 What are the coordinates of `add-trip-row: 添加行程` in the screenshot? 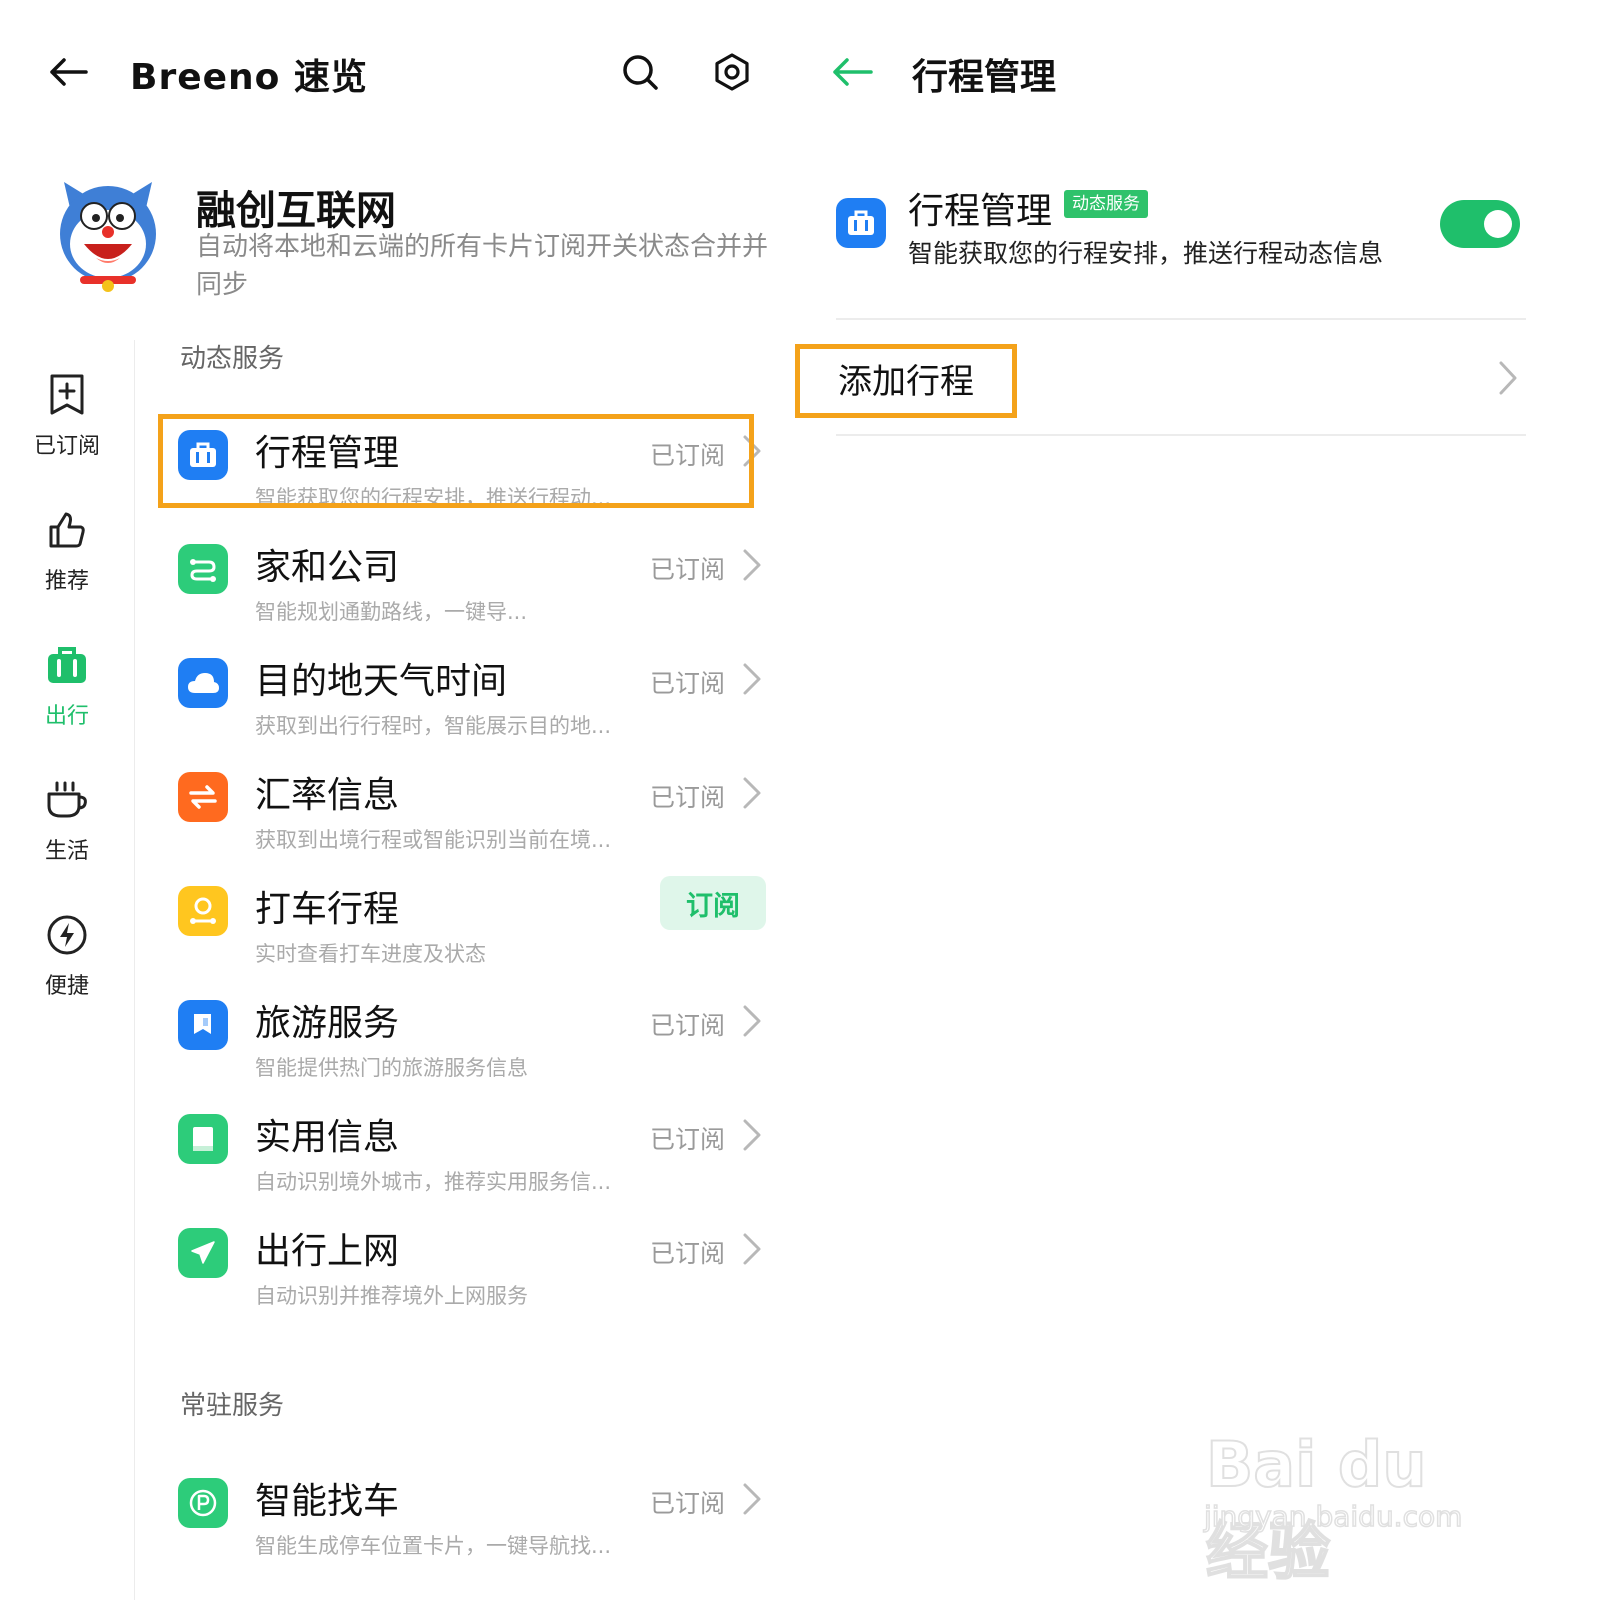 It's located at (1162, 380).